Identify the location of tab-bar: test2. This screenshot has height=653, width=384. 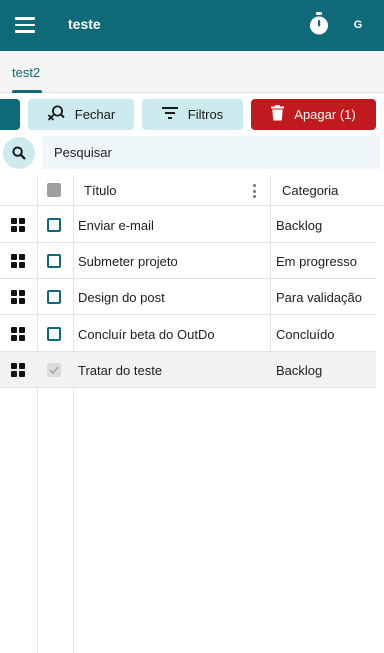
(192, 72).